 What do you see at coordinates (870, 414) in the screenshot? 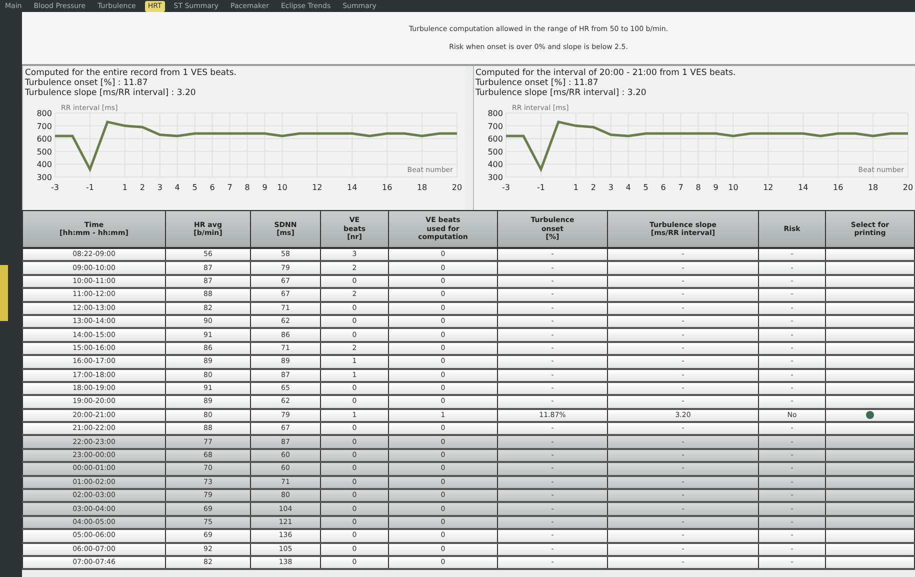
I see `selected-dot-icon` at bounding box center [870, 414].